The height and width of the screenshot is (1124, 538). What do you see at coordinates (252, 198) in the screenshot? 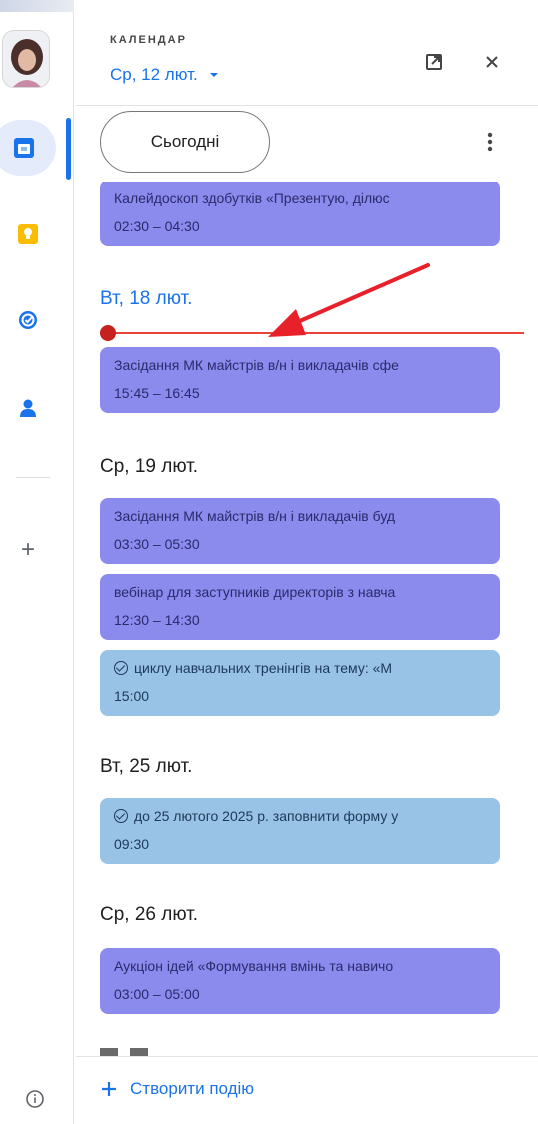
I see `event-title: Калейдоскоп здобутків «Презентую, ділюс` at bounding box center [252, 198].